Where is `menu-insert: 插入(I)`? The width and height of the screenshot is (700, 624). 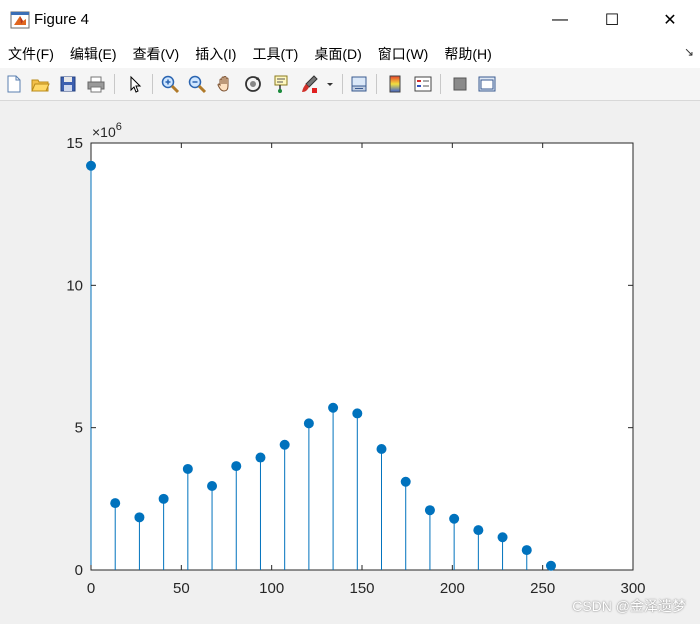
menu-insert: 插入(I) is located at coordinates (215, 54).